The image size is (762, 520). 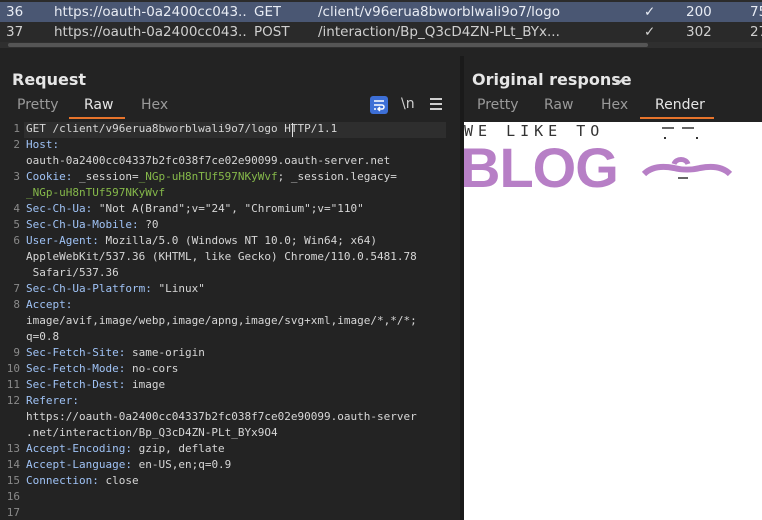 I want to click on row-number: 36, so click(x=15, y=12).